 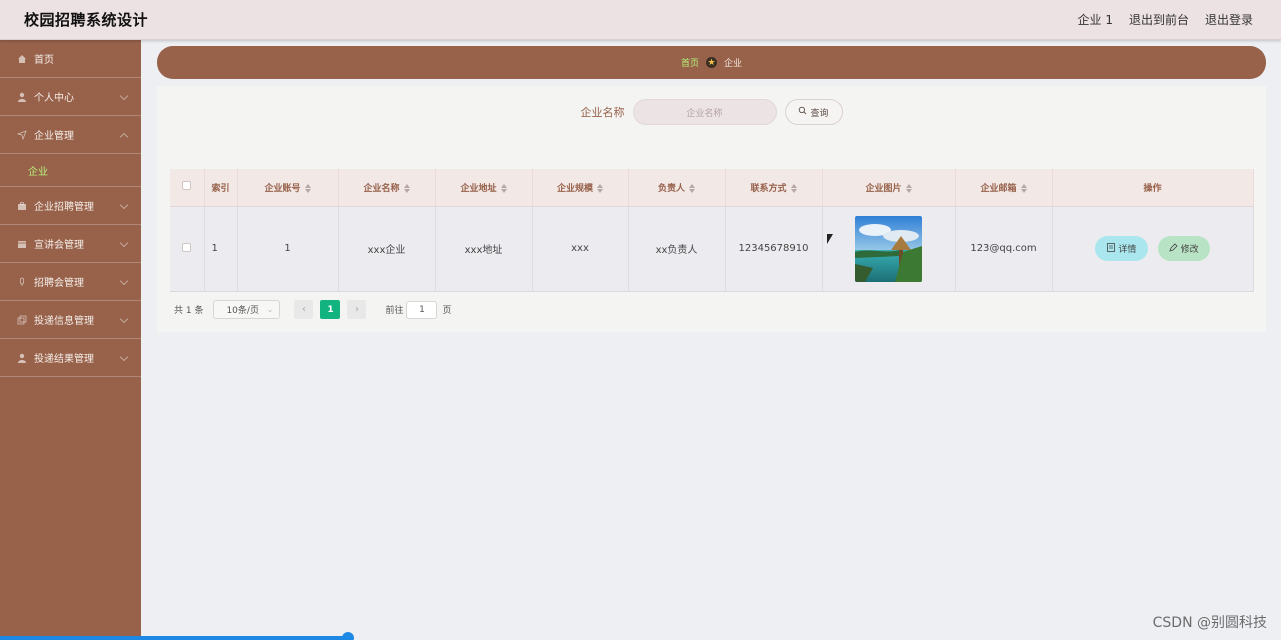 What do you see at coordinates (802, 112) in the screenshot?
I see `search-icon` at bounding box center [802, 112].